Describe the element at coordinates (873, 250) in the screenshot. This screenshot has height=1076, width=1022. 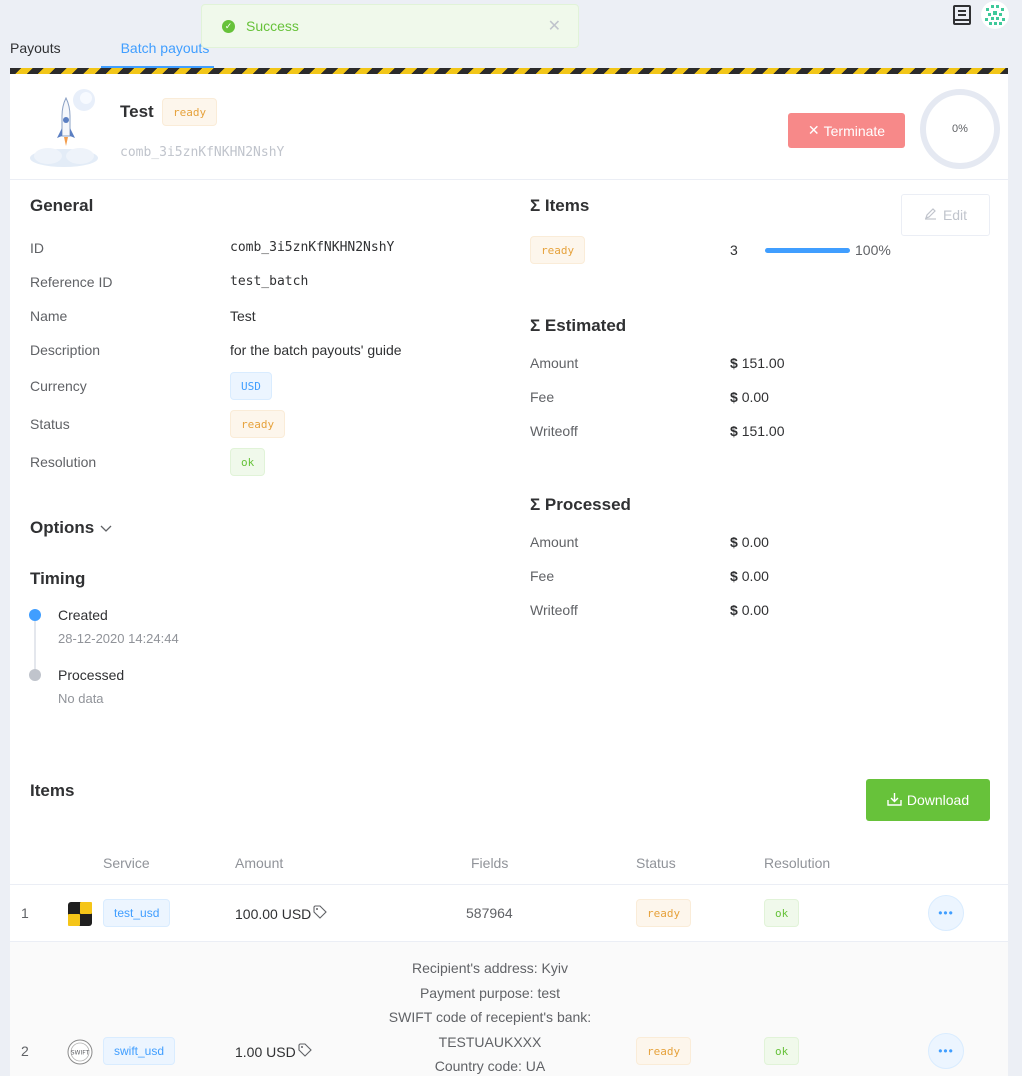
I see `items-percent: 100%` at that location.